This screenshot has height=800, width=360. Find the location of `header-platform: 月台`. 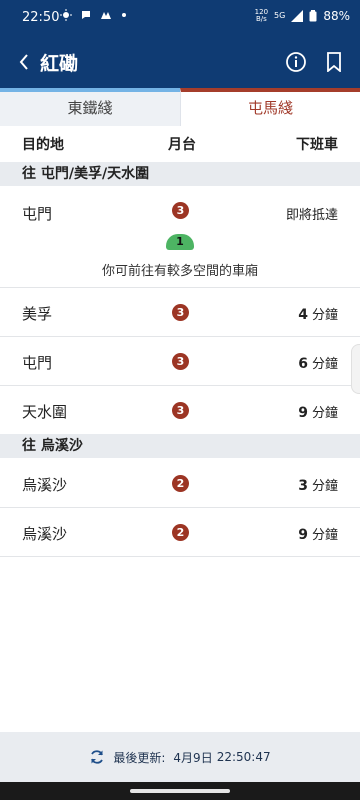

header-platform: 月台 is located at coordinates (182, 145).